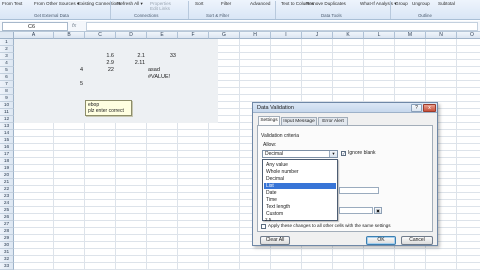 Image resolution: width=480 pixels, height=270 pixels. Describe the element at coordinates (345, 108) in the screenshot. I see `dialog-title-bar: Data Validation ? x` at that location.